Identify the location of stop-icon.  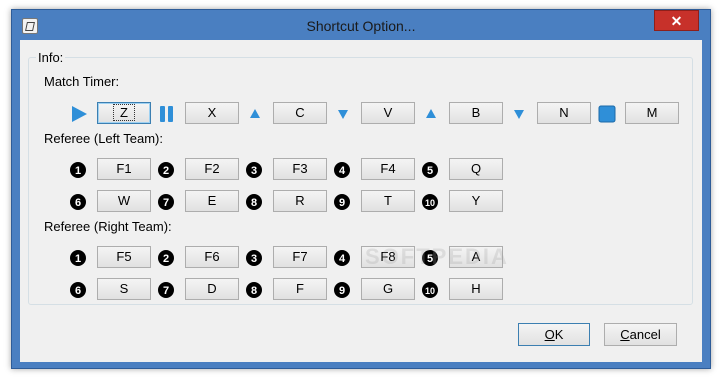
(607, 114).